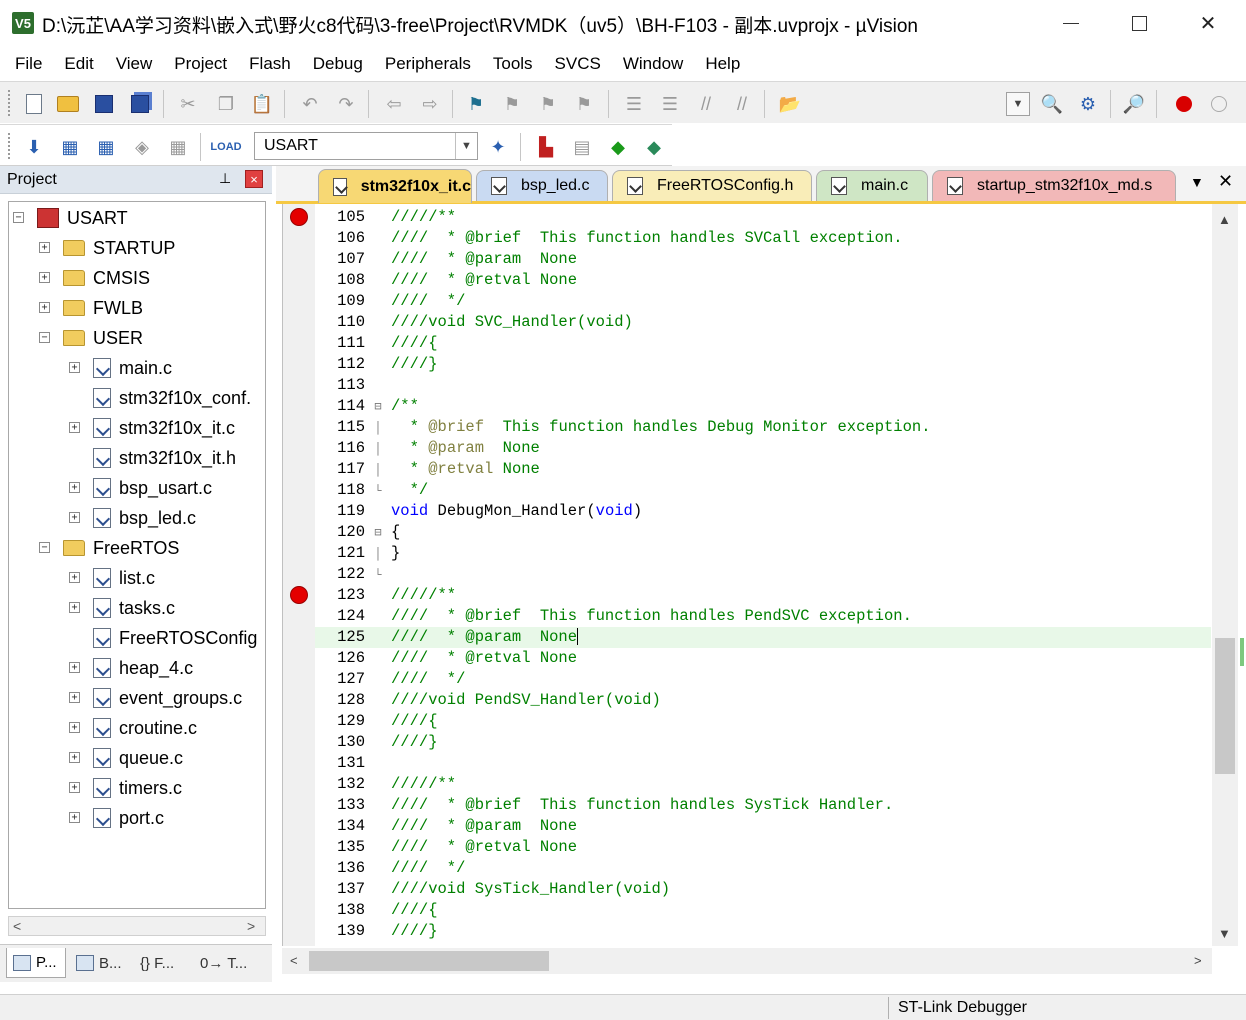 The width and height of the screenshot is (1246, 1020). Describe the element at coordinates (765, 889) in the screenshot. I see `code-line: 137 ////void SysTick_Handler(void)` at that location.